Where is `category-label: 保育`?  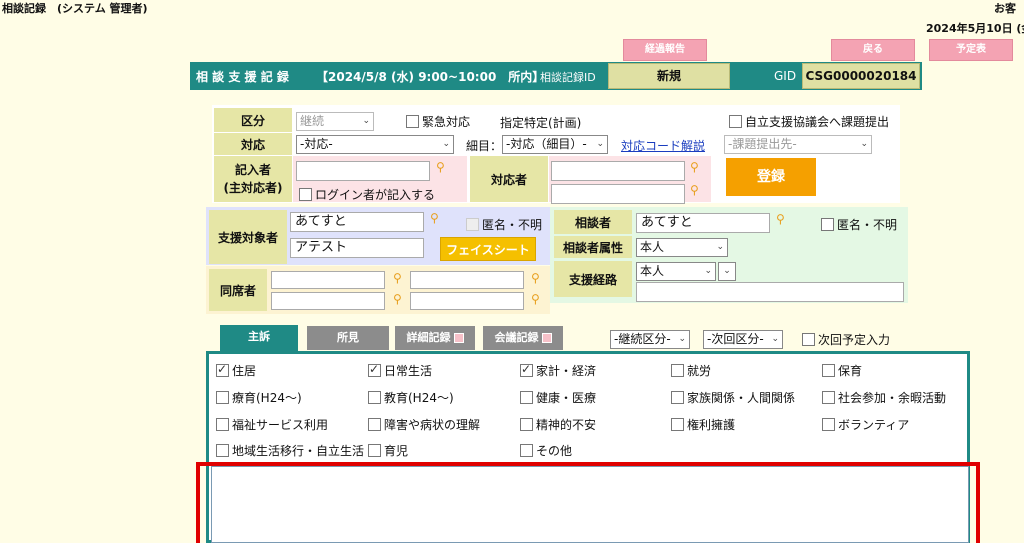
category-label: 保育 is located at coordinates (850, 371).